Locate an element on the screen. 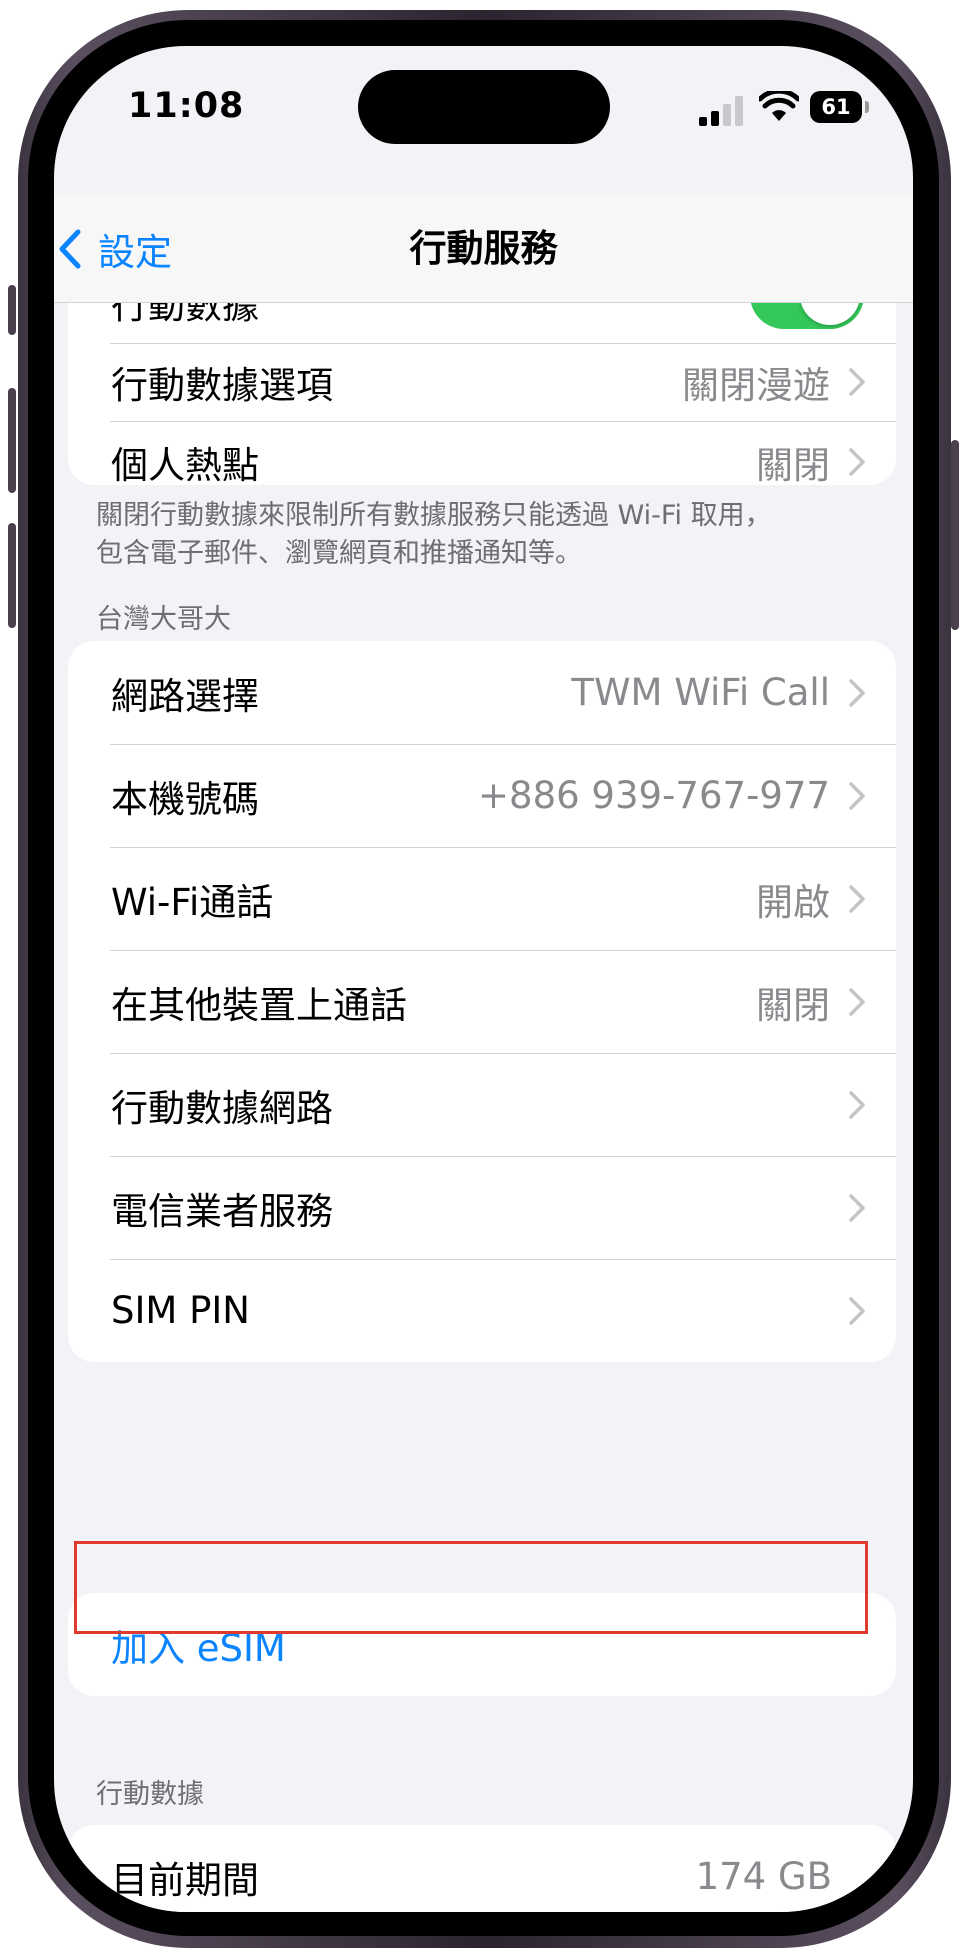 The width and height of the screenshot is (967, 1958). row-label: 行動數據選項 is located at coordinates (222, 385).